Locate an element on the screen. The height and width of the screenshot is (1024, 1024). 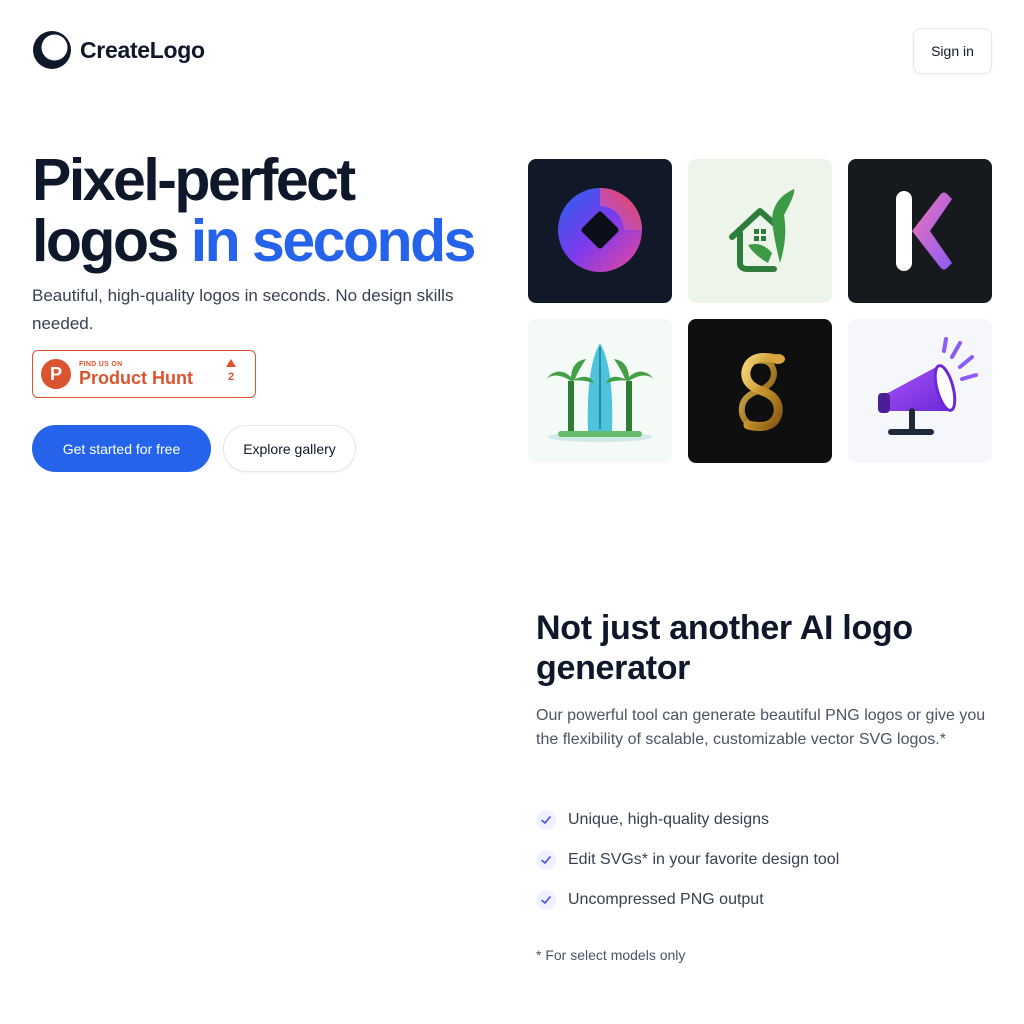
megaphone-logo-image is located at coordinates (920, 391).